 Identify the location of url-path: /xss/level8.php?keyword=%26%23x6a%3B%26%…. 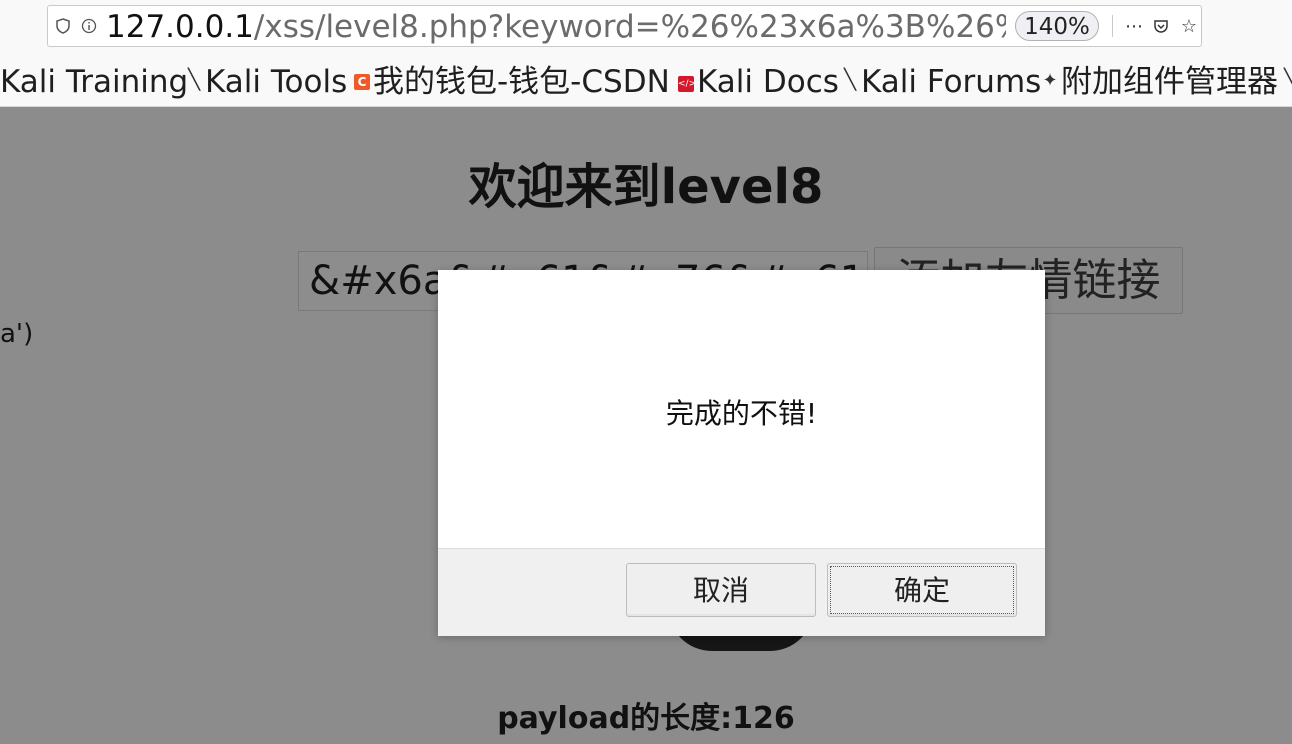
(629, 26).